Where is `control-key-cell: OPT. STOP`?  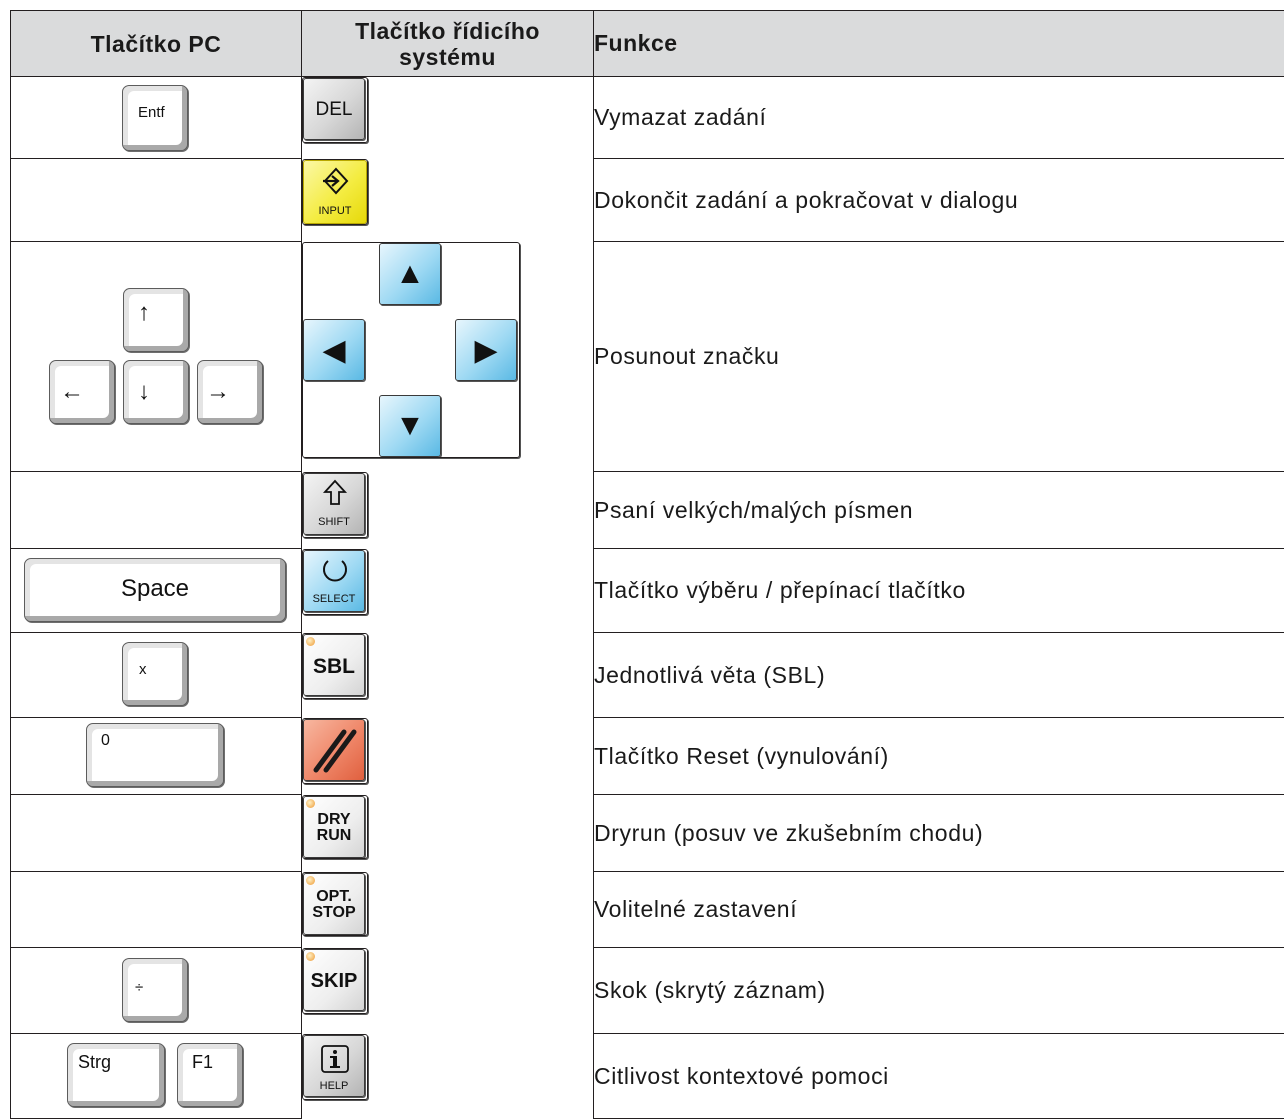
control-key-cell: OPT. STOP is located at coordinates (335, 904).